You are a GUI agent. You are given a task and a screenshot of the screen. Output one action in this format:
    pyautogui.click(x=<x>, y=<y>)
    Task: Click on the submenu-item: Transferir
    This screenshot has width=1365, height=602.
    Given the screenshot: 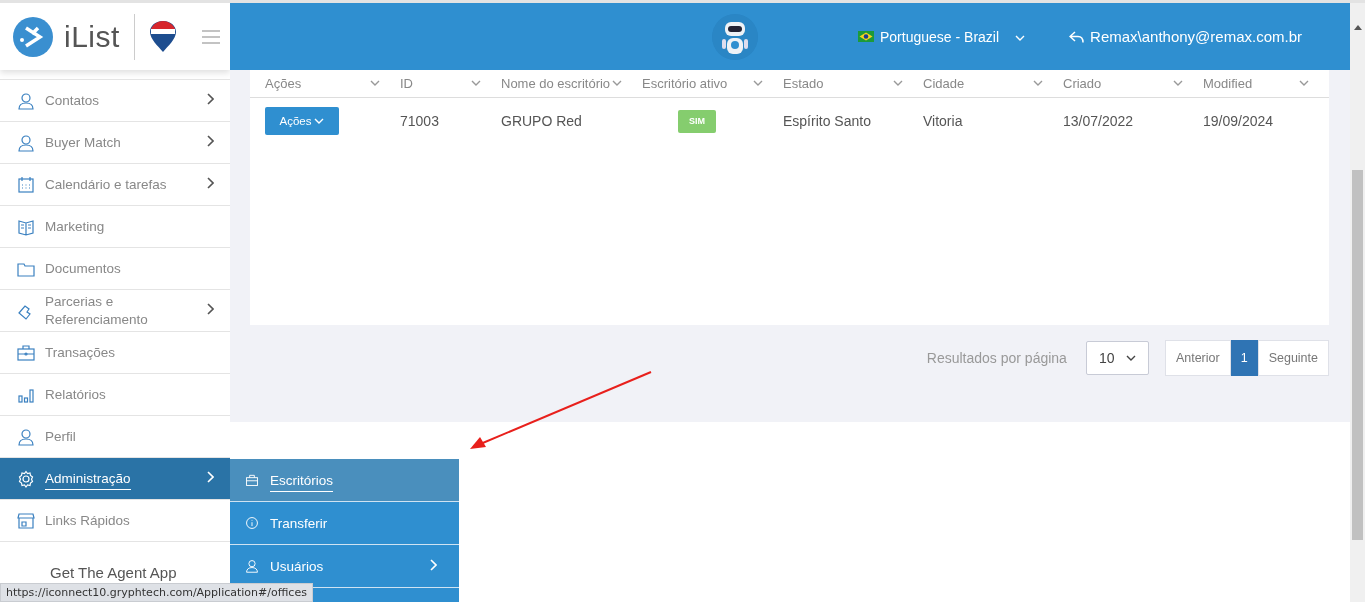 What is the action you would take?
    pyautogui.click(x=344, y=523)
    